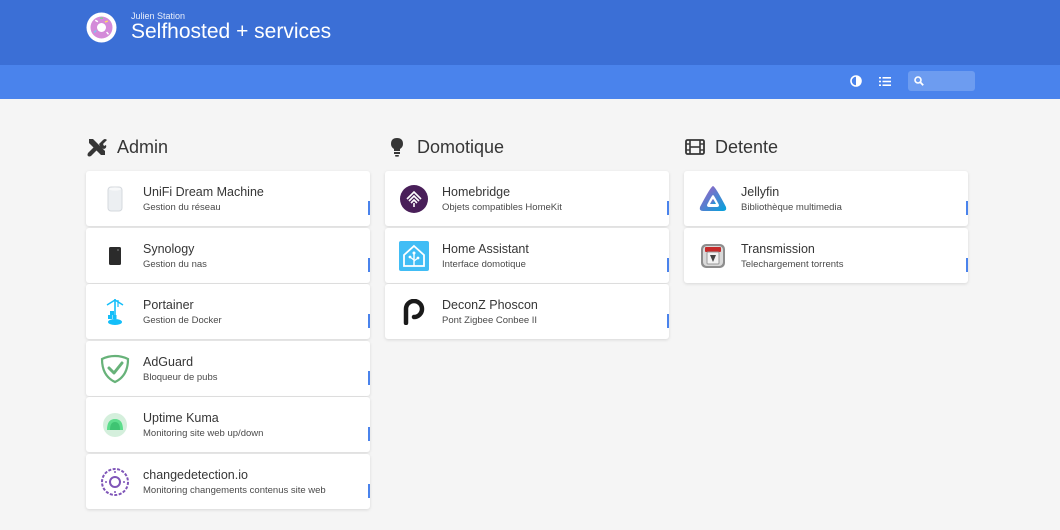 This screenshot has height=530, width=1060. What do you see at coordinates (182, 321) in the screenshot?
I see `service-subtitle: Gestion de Docker` at bounding box center [182, 321].